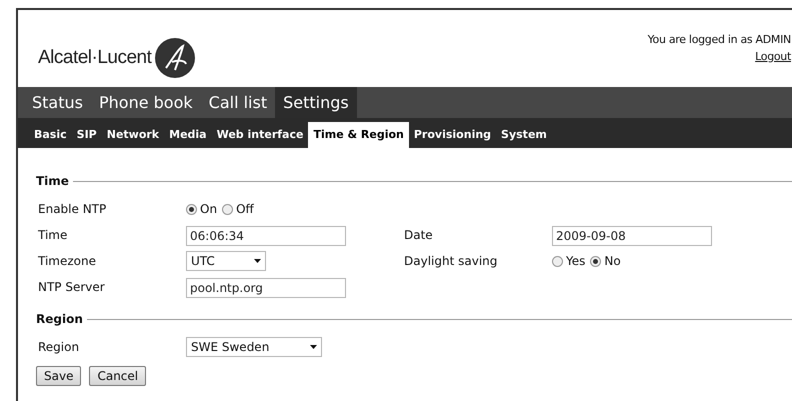  Describe the element at coordinates (452, 135) in the screenshot. I see `sub-tab: Provisioning` at that location.